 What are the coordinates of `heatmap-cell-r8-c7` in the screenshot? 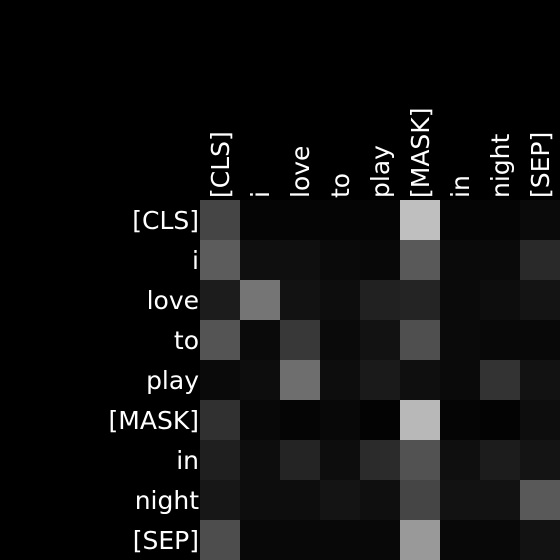 It's located at (500, 540).